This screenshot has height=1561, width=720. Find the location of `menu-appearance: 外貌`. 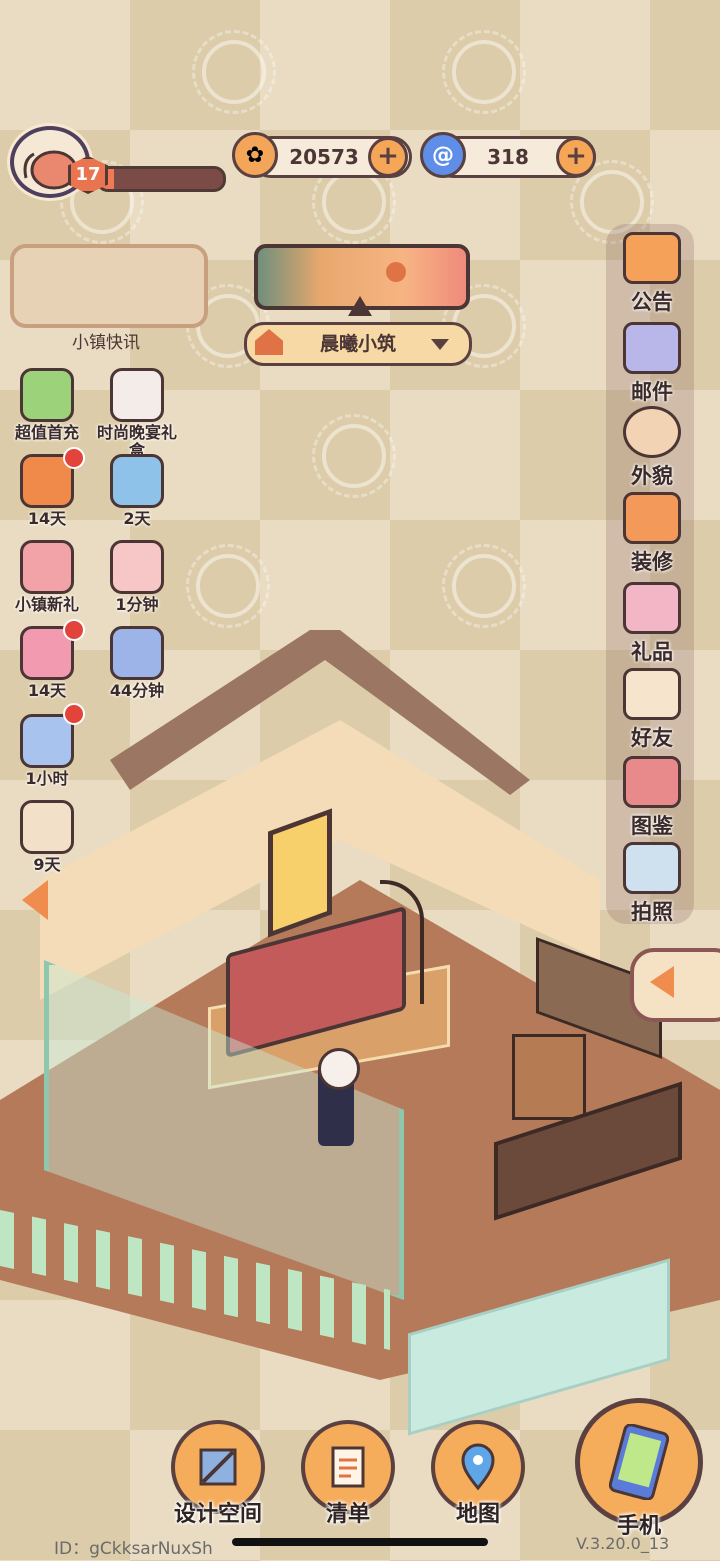

menu-appearance: 外貌 is located at coordinates (652, 448).